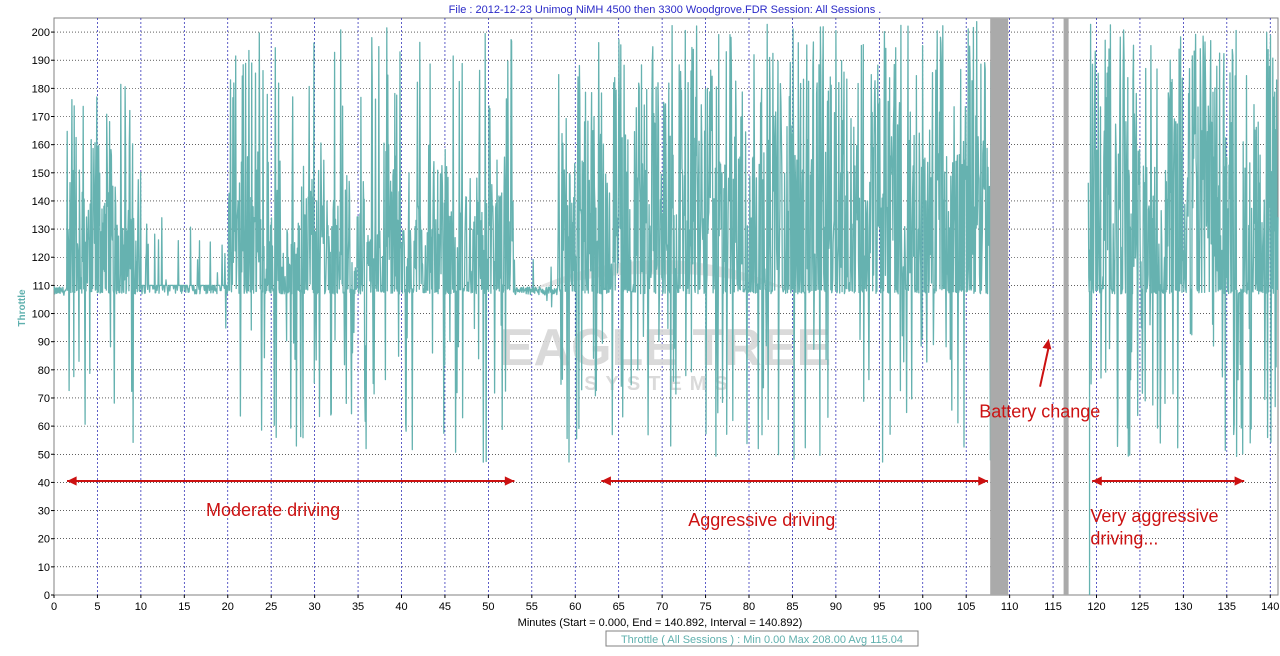  Describe the element at coordinates (44, 343) in the screenshot. I see `y-tick-label: 90` at that location.